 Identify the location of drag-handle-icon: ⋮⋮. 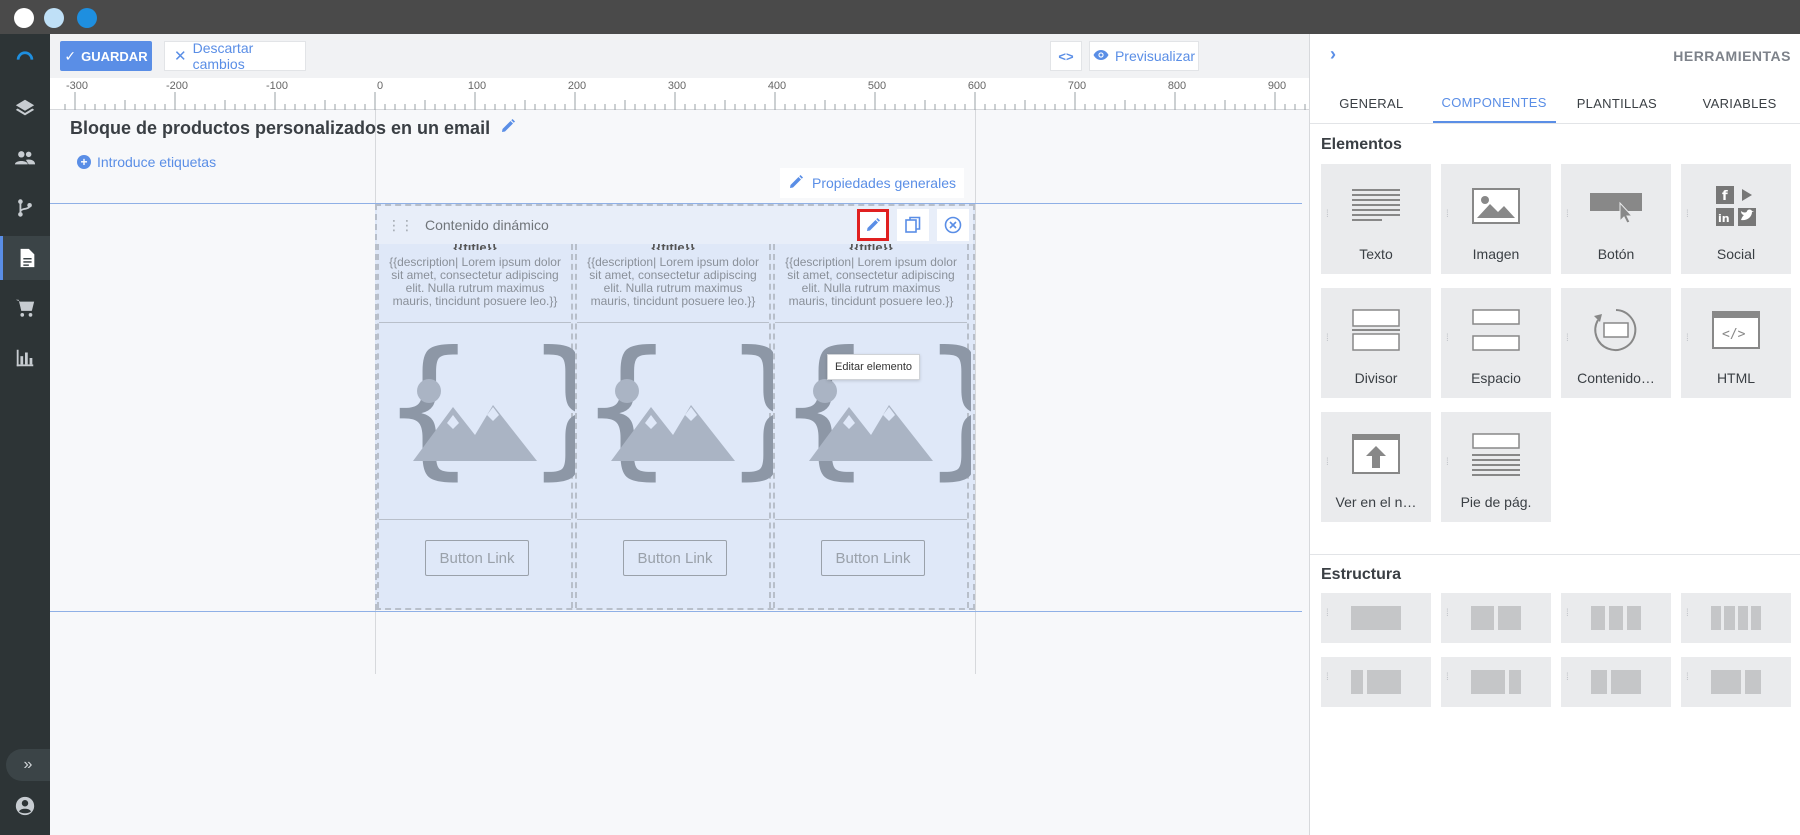
(400, 225).